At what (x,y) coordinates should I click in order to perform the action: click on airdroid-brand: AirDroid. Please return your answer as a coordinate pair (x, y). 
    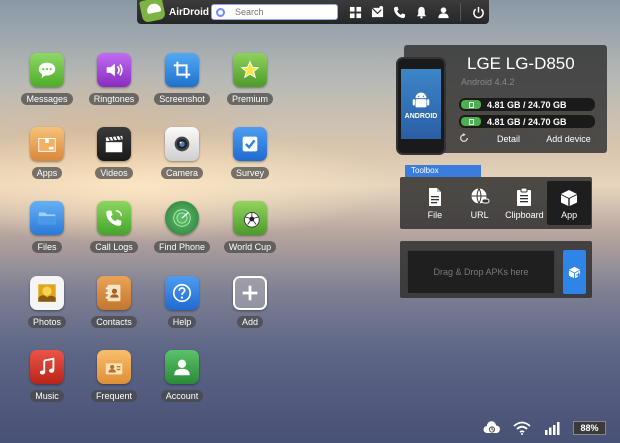
    Looking at the image, I should click on (173, 12).